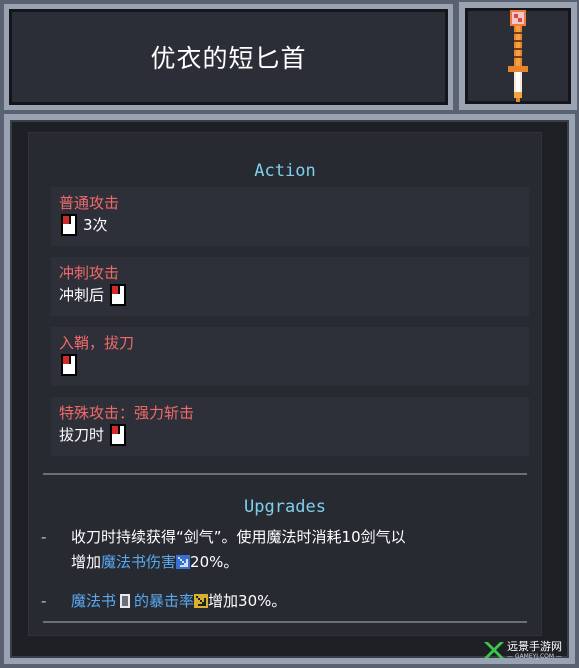 This screenshot has height=668, width=579. Describe the element at coordinates (214, 562) in the screenshot. I see `upgrade-text: 20%。` at that location.